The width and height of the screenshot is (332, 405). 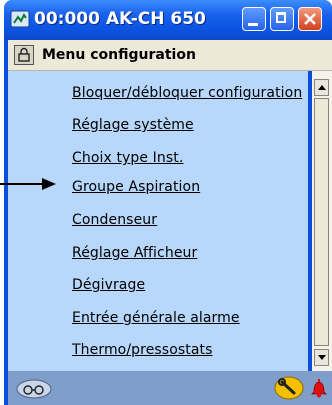 What do you see at coordinates (119, 55) in the screenshot?
I see `menu-title: Menu configuration` at bounding box center [119, 55].